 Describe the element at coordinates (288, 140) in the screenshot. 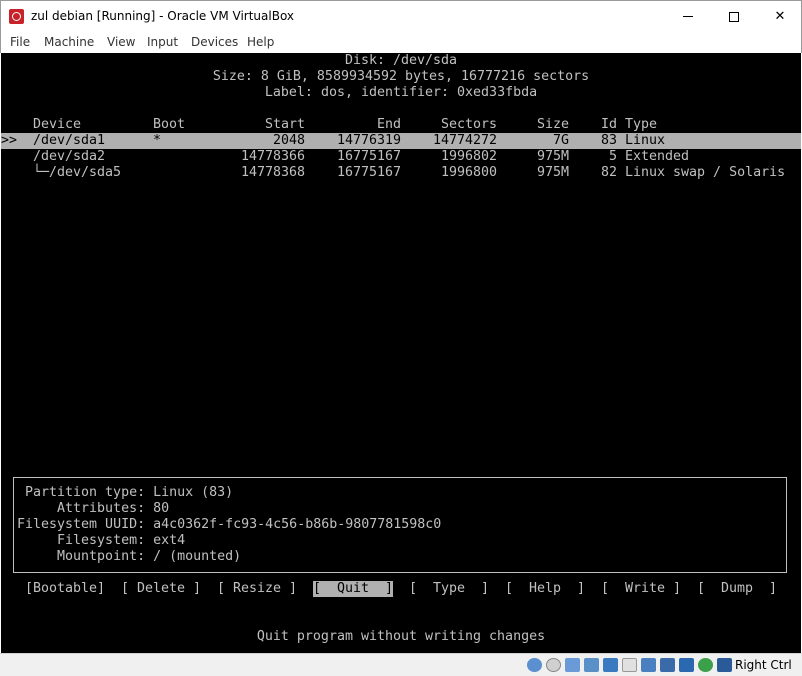

I see `cell-start: 2048` at that location.